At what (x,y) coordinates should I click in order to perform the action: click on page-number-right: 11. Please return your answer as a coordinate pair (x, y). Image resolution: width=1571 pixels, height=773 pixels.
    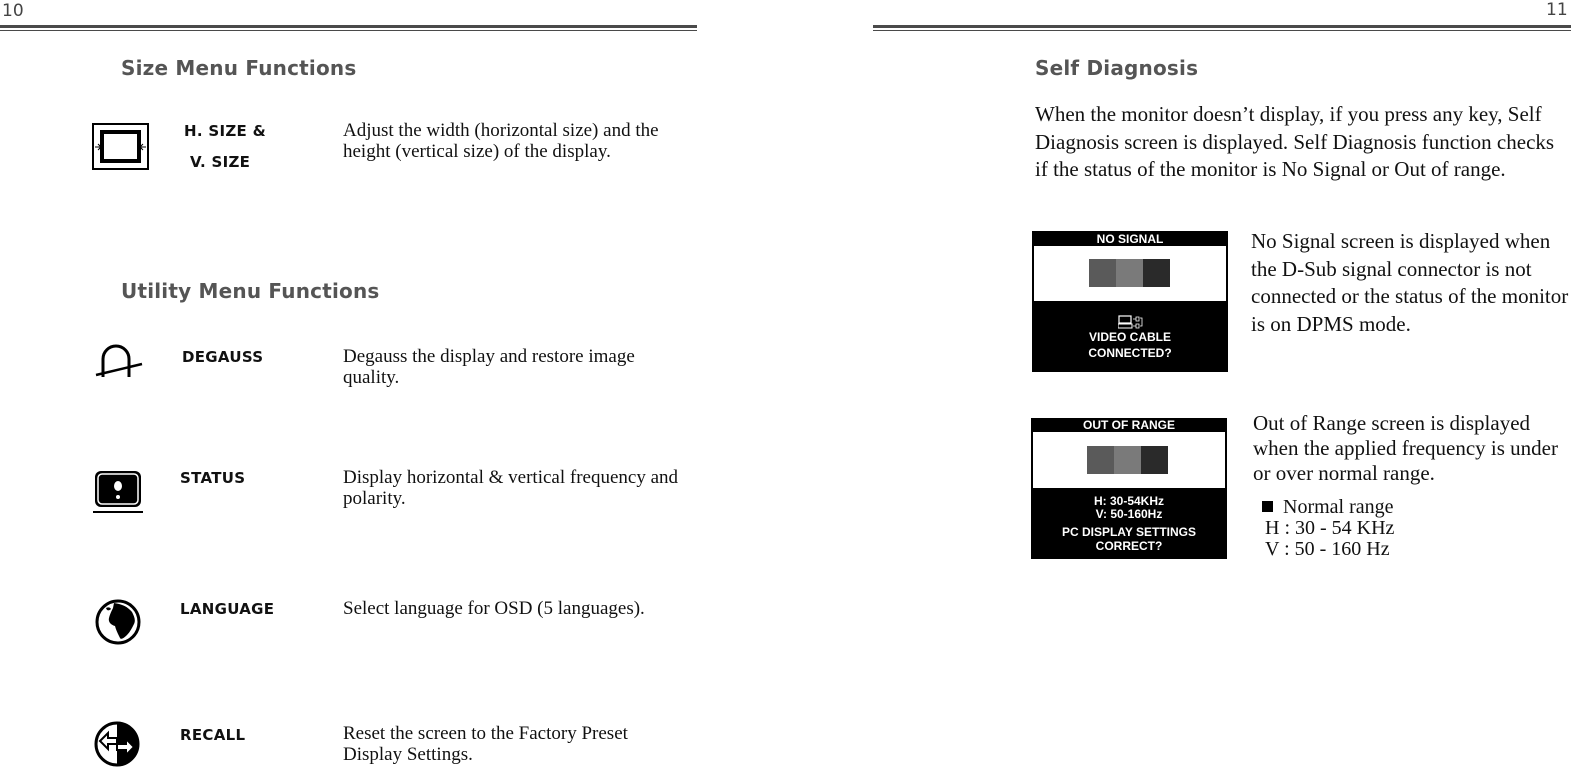
    Looking at the image, I should click on (1557, 10).